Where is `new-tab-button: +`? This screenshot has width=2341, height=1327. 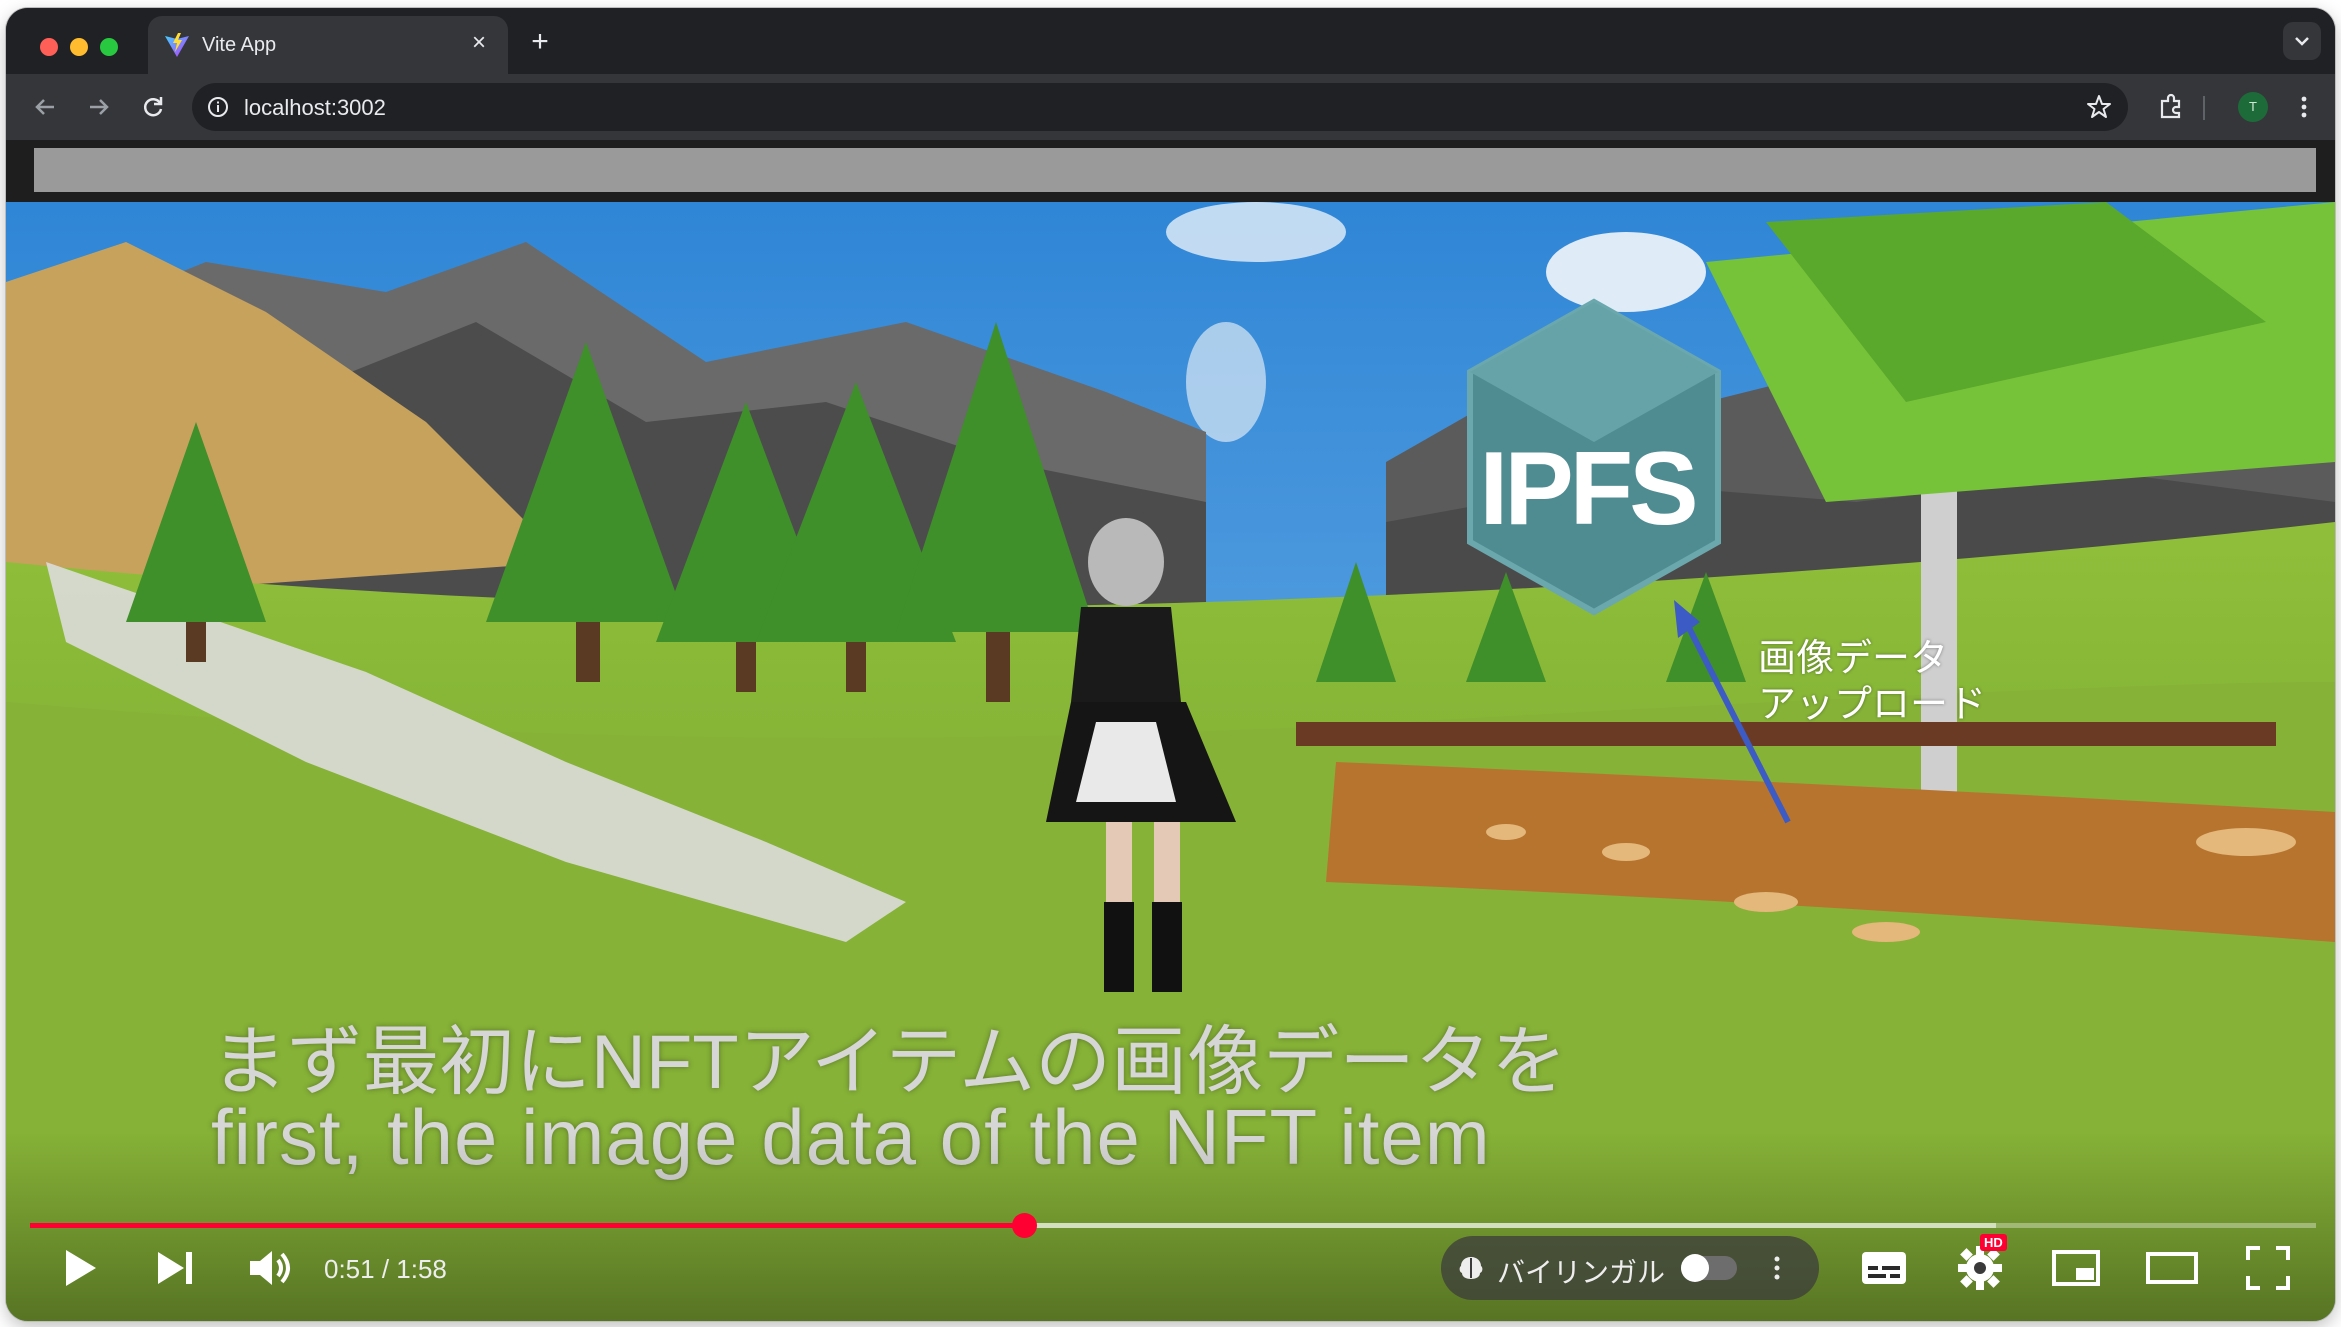 new-tab-button: + is located at coordinates (540, 42).